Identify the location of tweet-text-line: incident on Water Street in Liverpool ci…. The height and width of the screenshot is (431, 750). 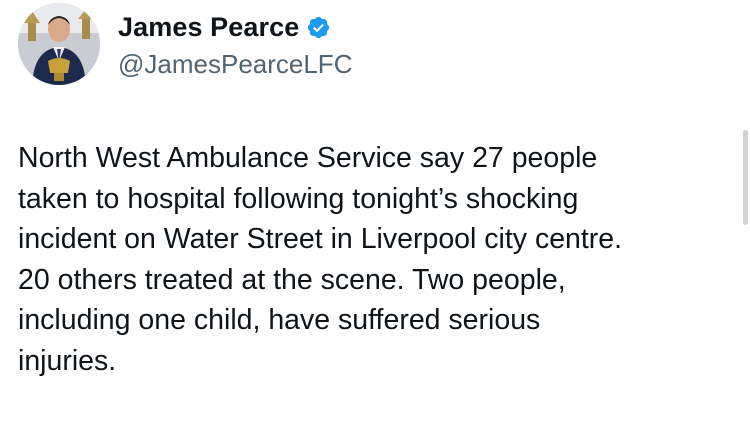
(320, 239).